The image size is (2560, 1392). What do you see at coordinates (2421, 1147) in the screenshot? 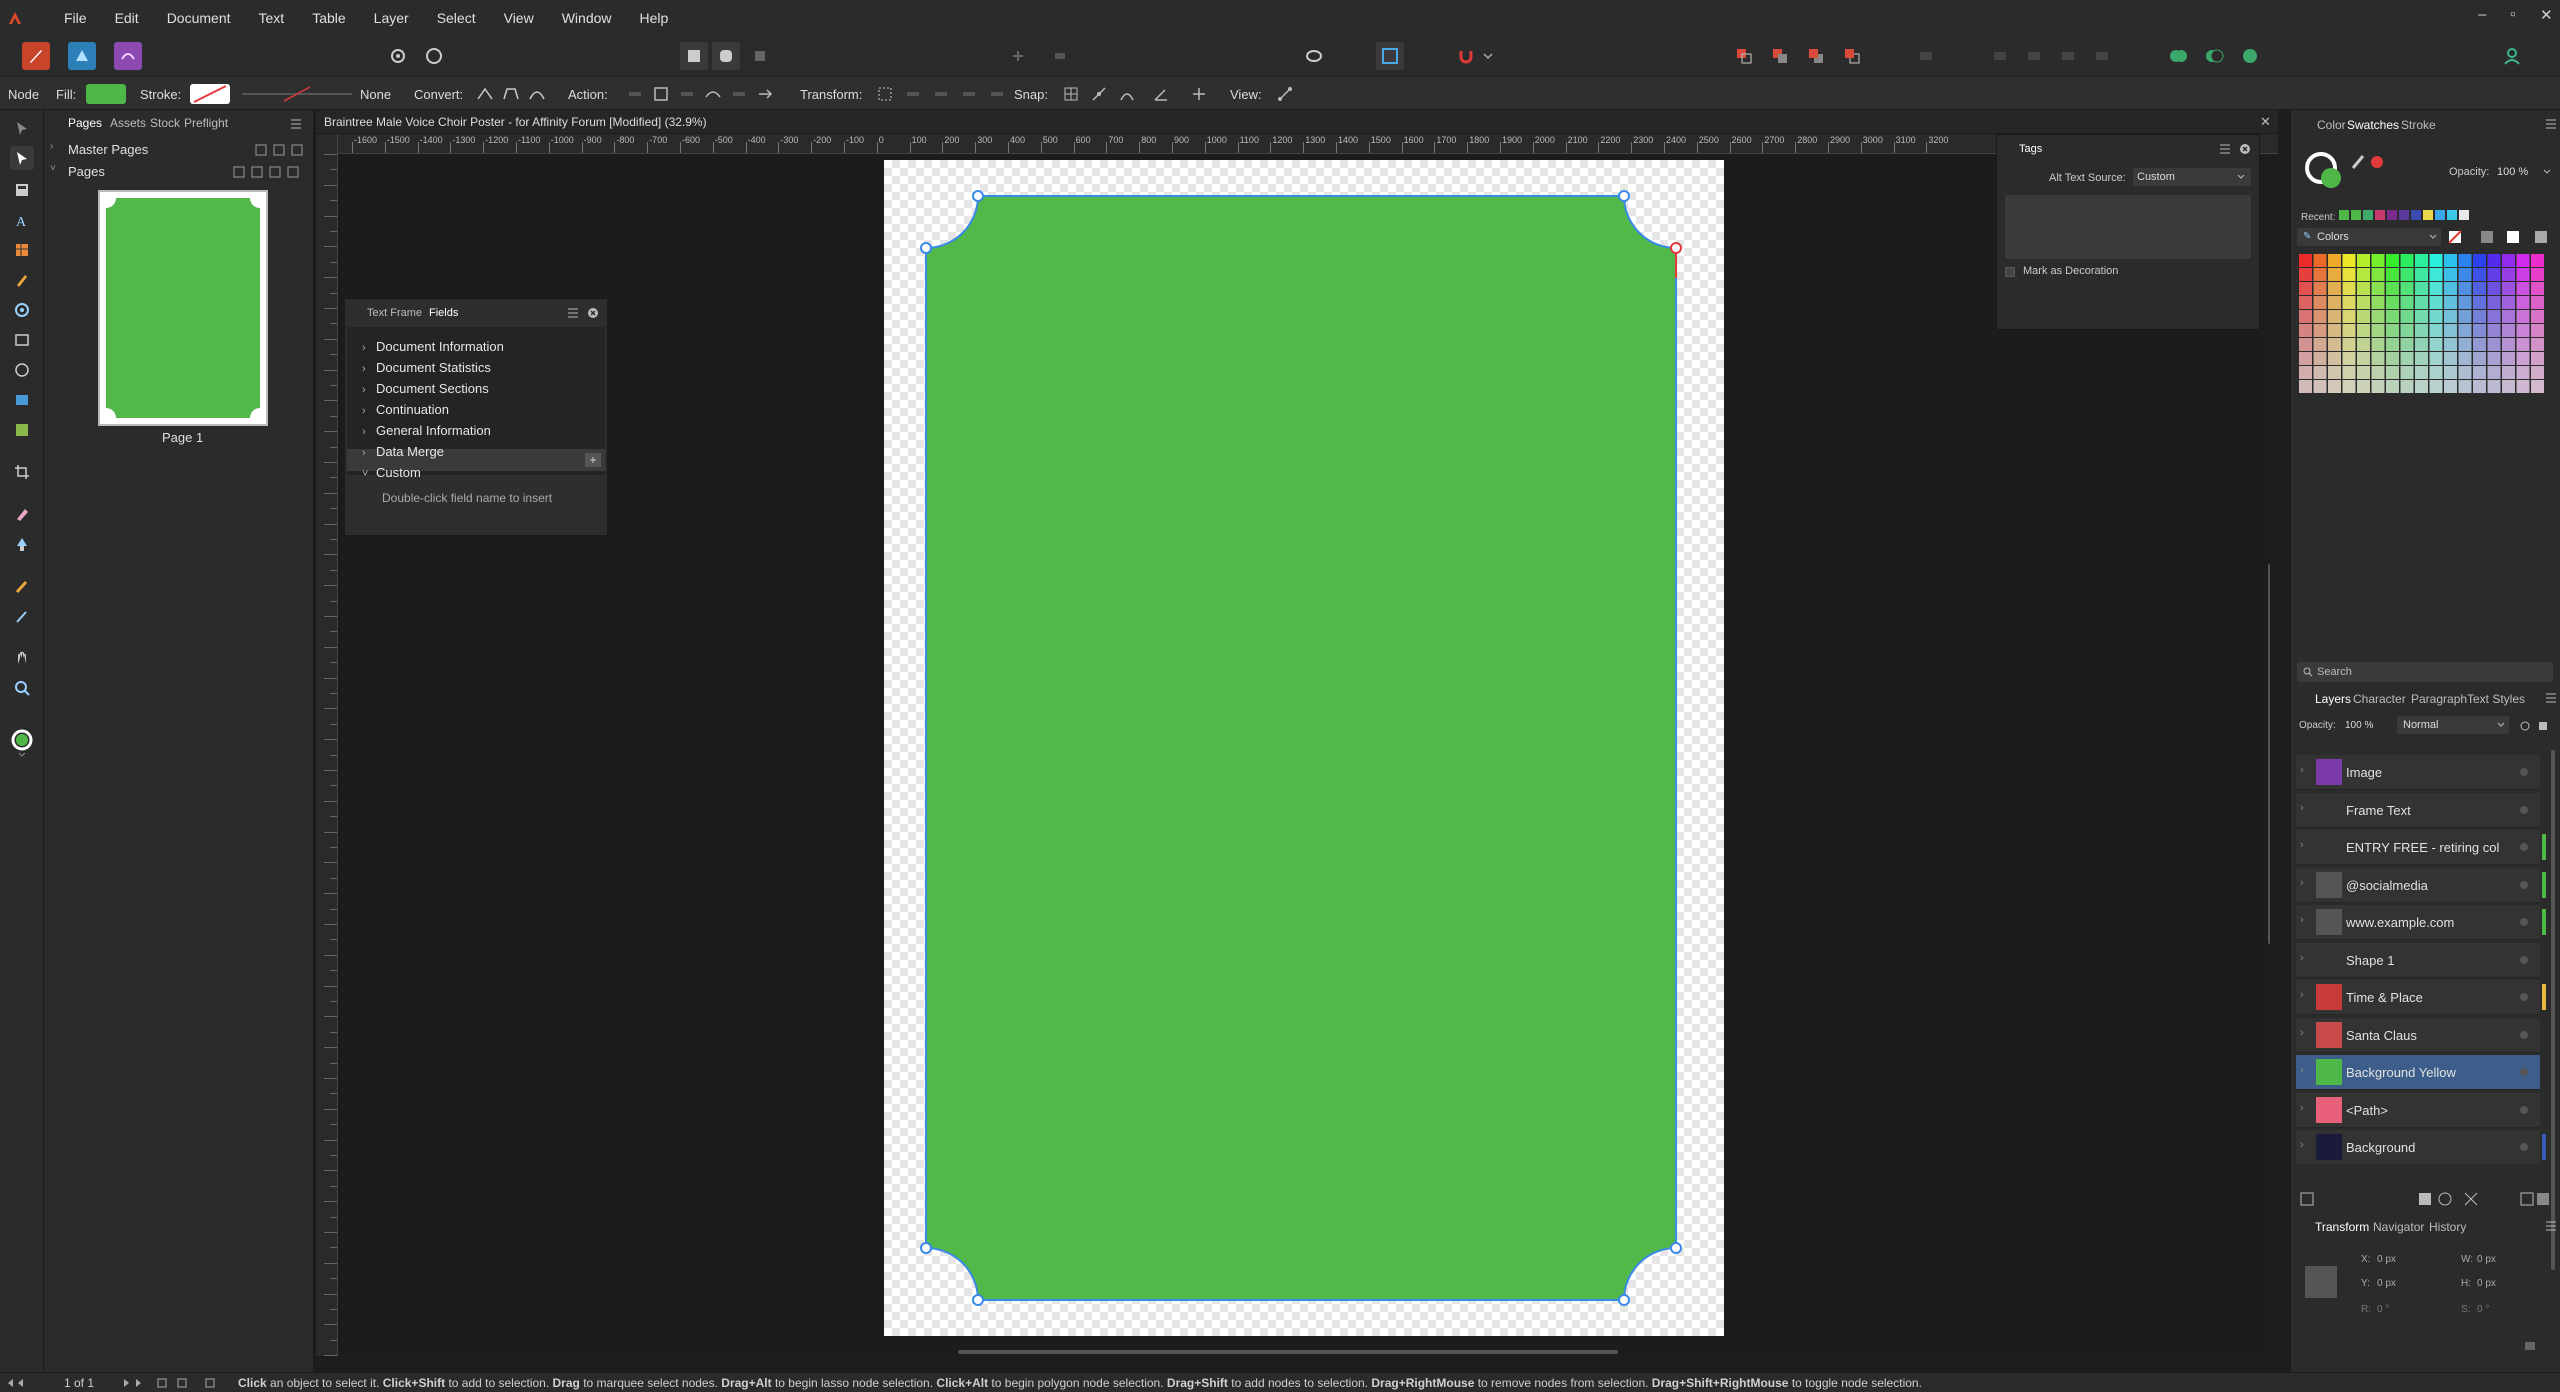
I see `layer-row: › Background` at bounding box center [2421, 1147].